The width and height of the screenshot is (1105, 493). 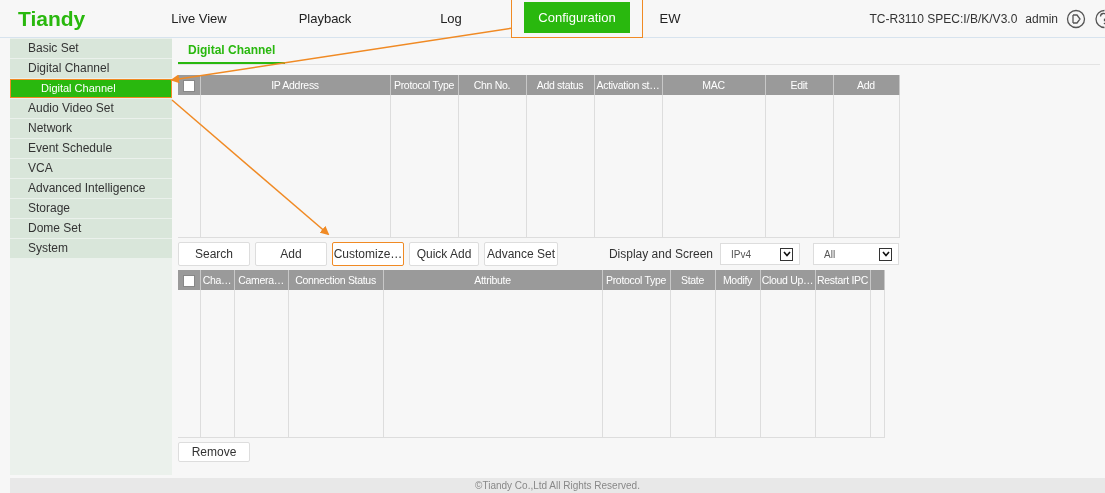 What do you see at coordinates (91, 208) in the screenshot?
I see `sidebar-item: Storage` at bounding box center [91, 208].